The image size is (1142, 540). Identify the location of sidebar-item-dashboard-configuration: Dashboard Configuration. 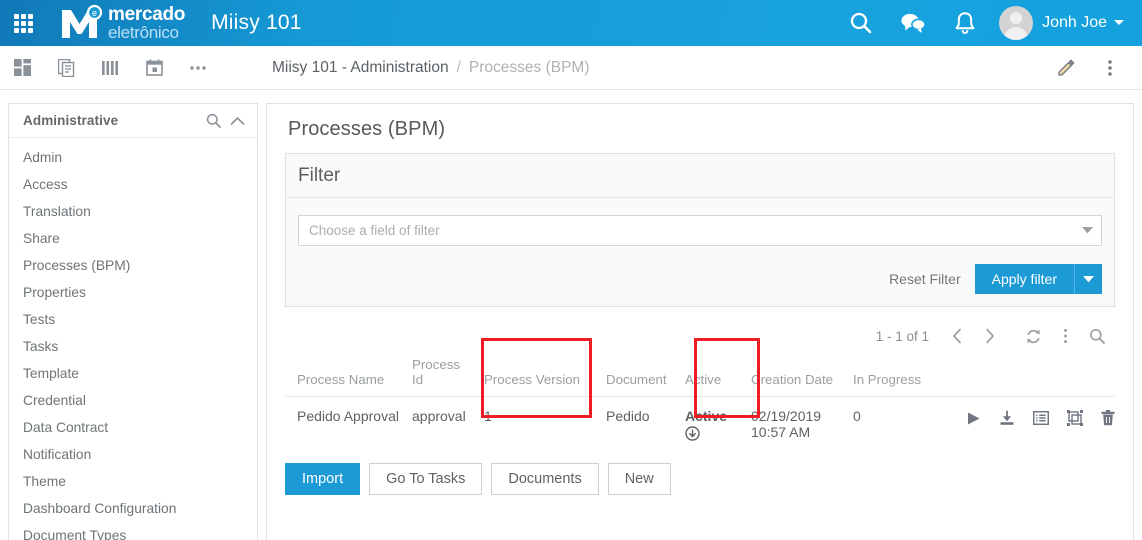
(133, 508).